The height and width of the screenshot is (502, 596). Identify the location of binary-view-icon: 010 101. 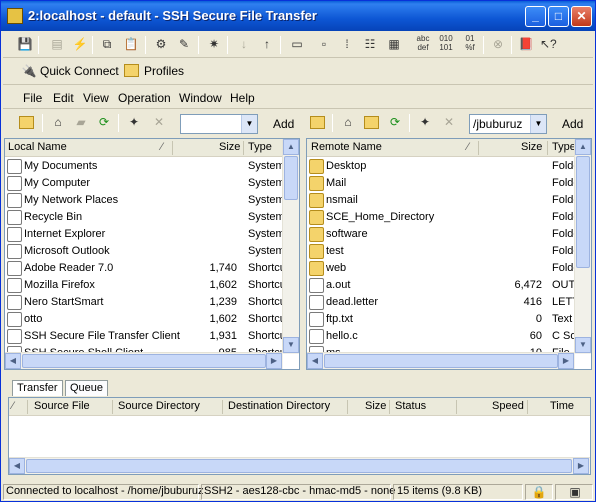
(446, 43).